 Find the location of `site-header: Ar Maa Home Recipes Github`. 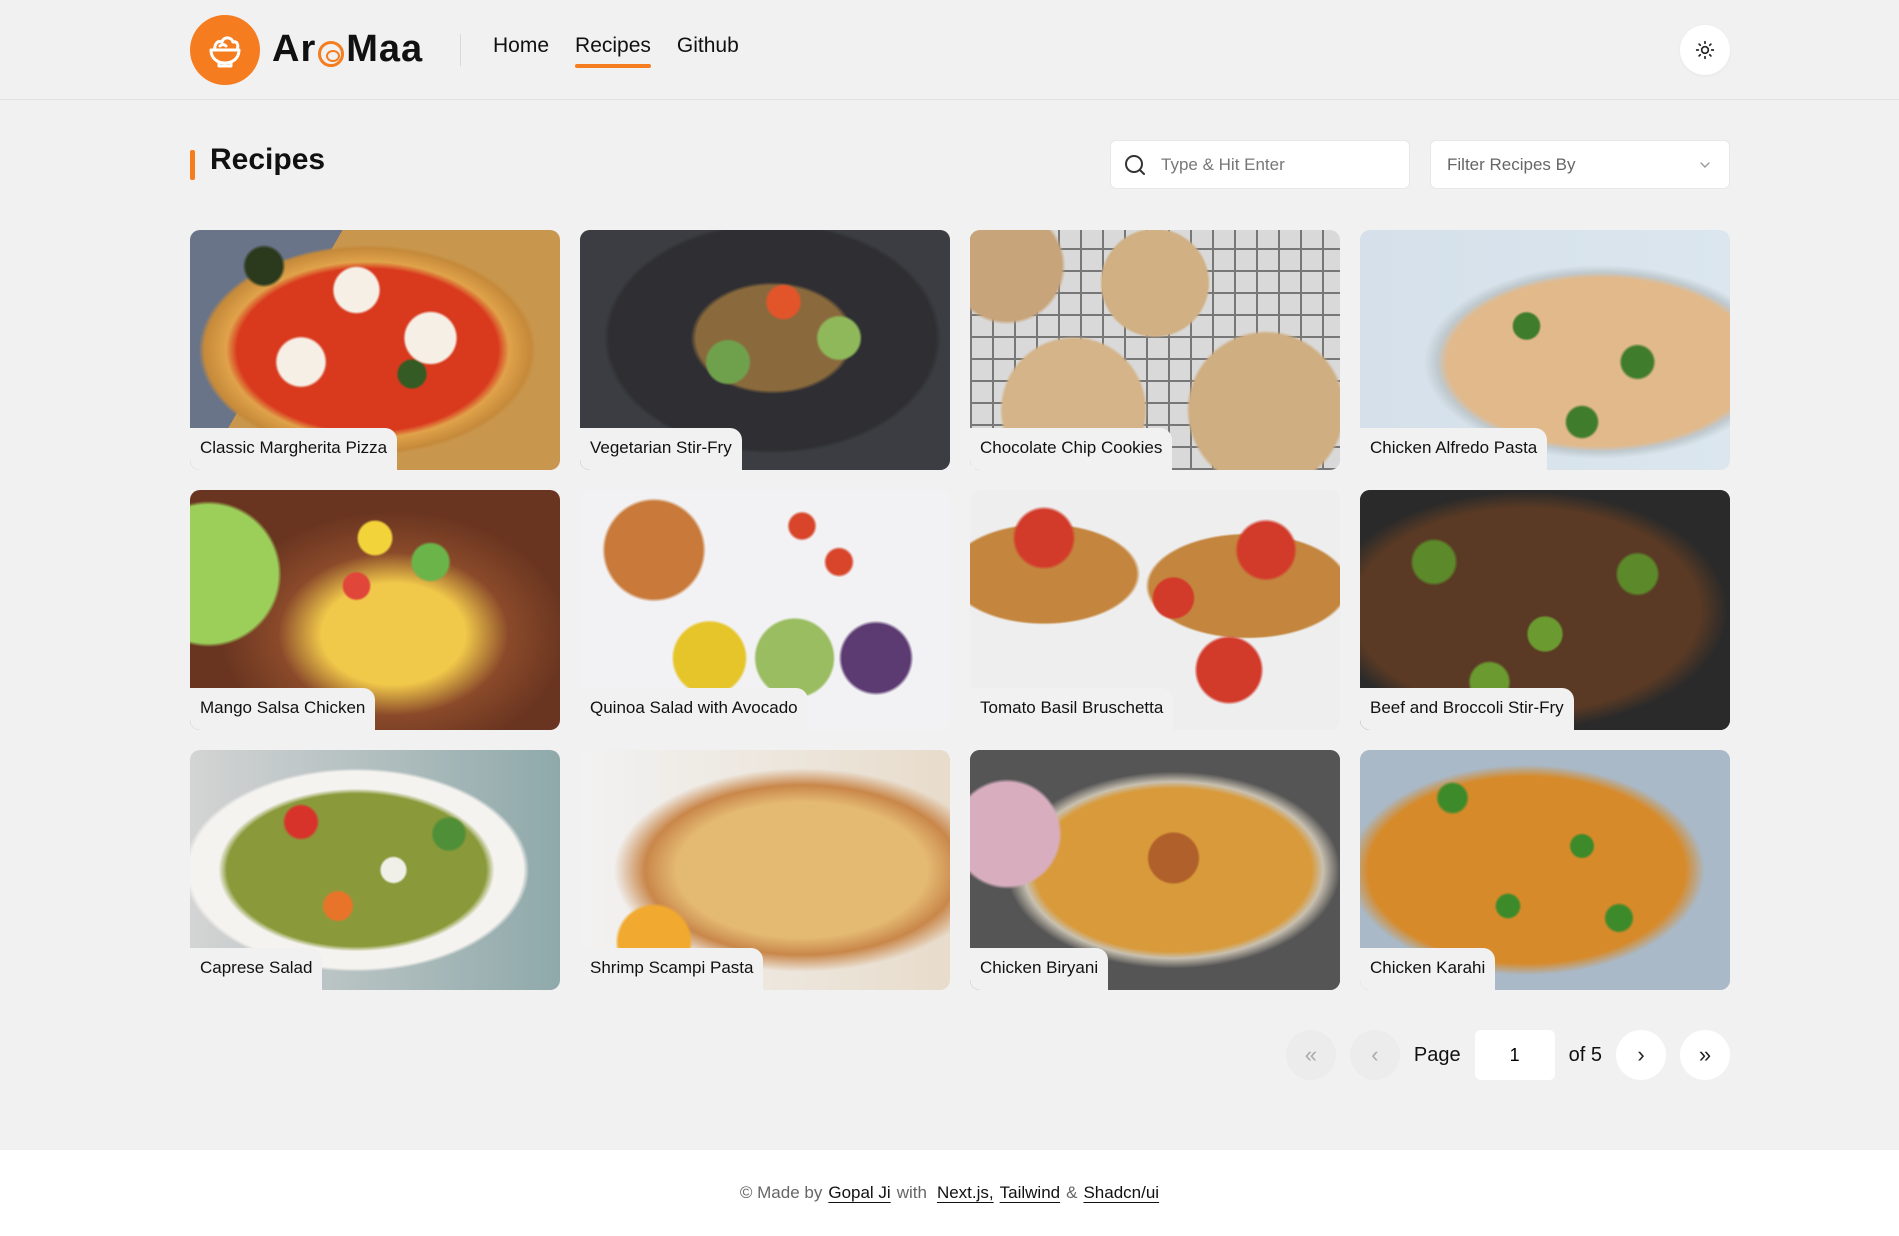

site-header: Ar Maa Home Recipes Github is located at coordinates (949, 50).